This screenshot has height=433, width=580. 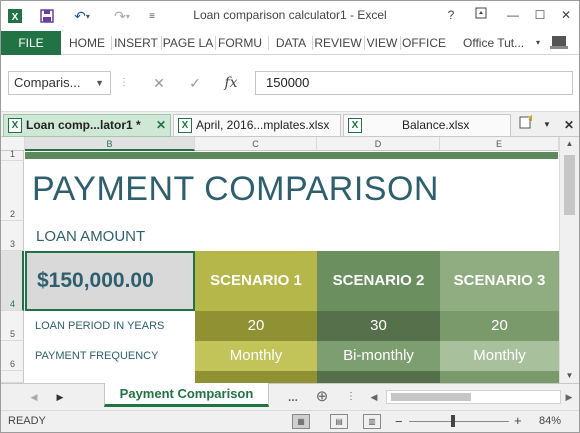 What do you see at coordinates (569, 260) in the screenshot?
I see `vertical-scrollbar: ▲ ▼` at bounding box center [569, 260].